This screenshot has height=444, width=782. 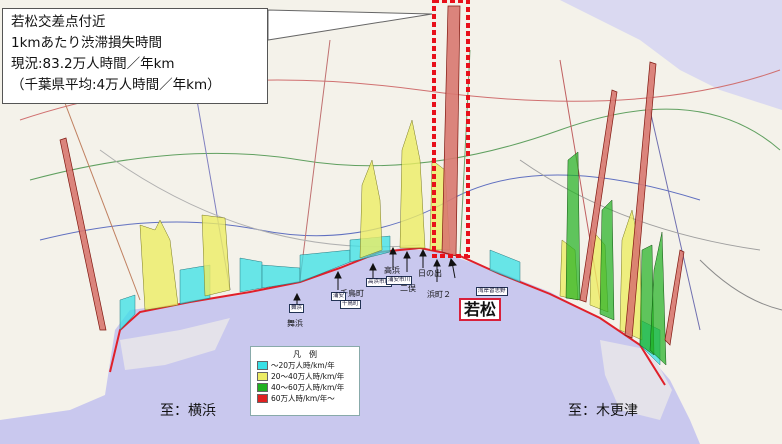 I want to click on legend-item: ～20万人時/km/年, so click(x=305, y=365).